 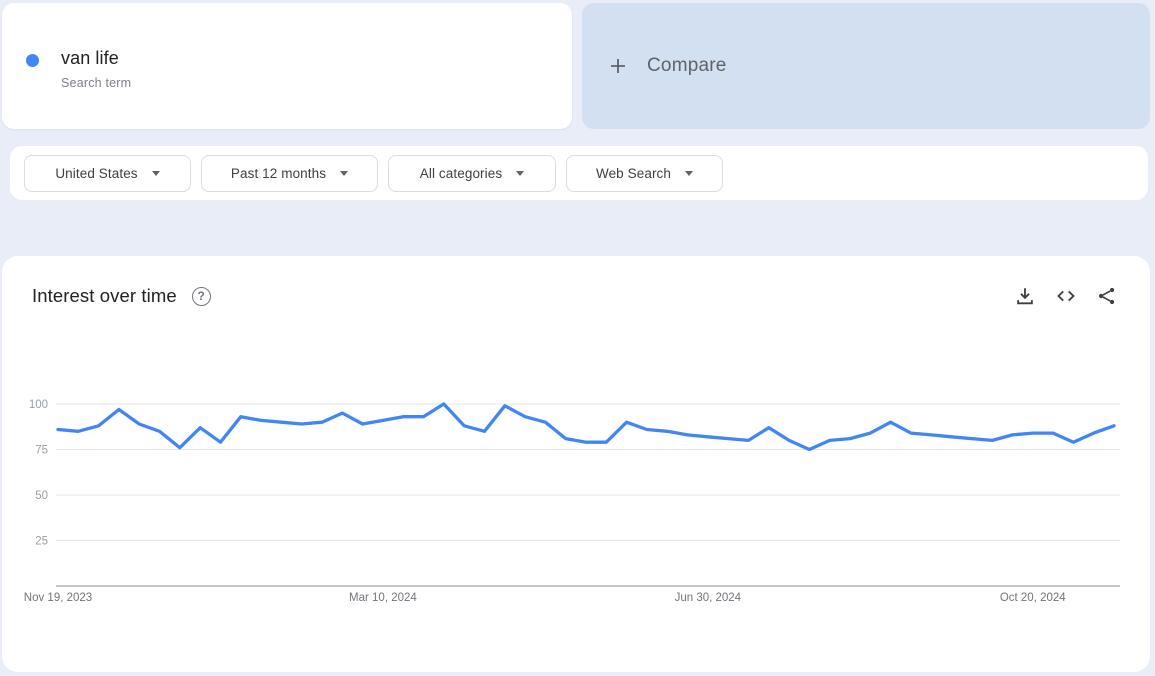 What do you see at coordinates (58, 598) in the screenshot?
I see `x-axis-tick-label: Nov 19, 2023` at bounding box center [58, 598].